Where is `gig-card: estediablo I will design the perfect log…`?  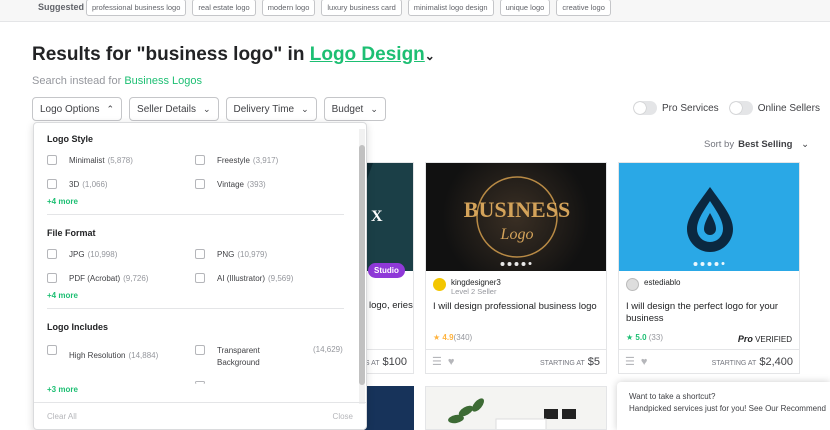
gig-card: estediablo I will design the perfect log… is located at coordinates (709, 268).